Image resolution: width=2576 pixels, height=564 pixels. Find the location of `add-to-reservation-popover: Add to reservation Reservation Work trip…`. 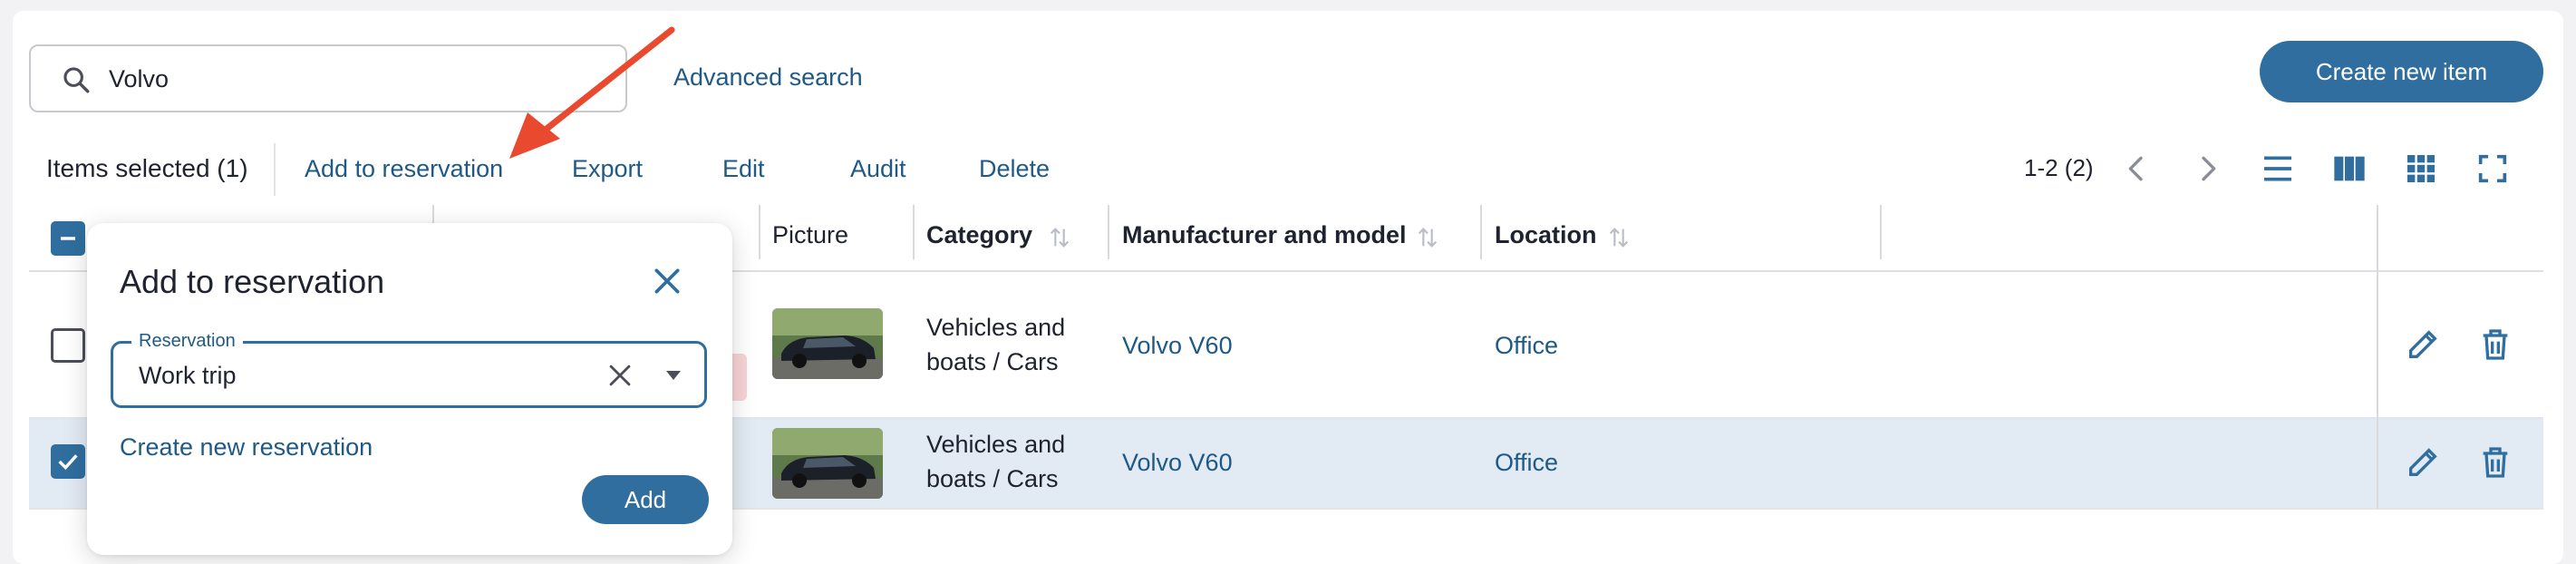

add-to-reservation-popover: Add to reservation Reservation Work trip… is located at coordinates (409, 389).